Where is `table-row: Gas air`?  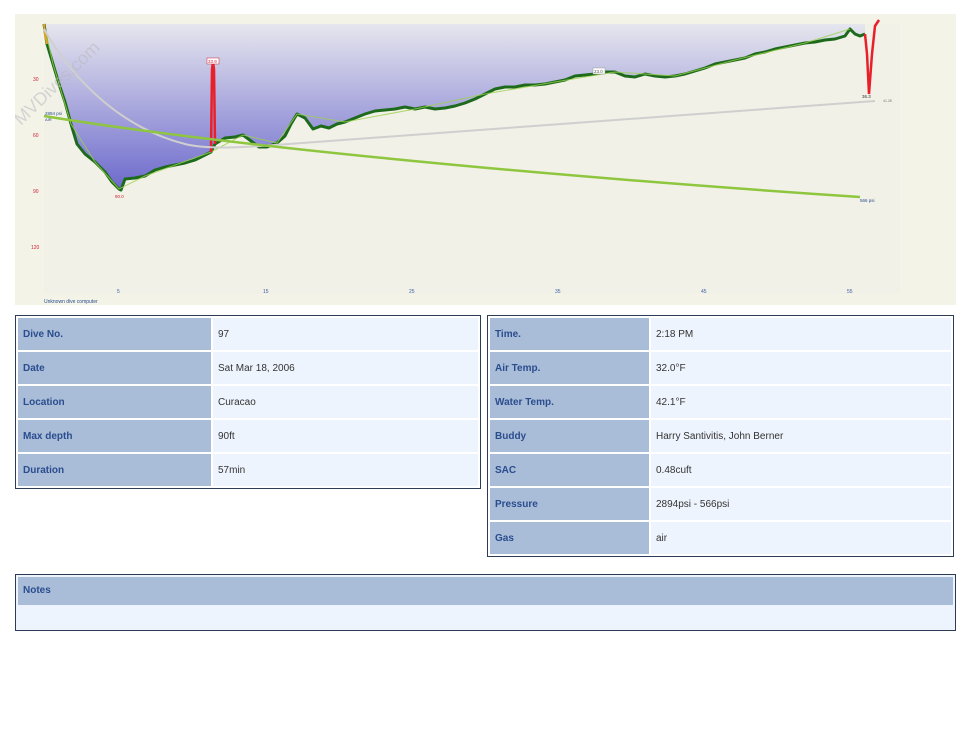
table-row: Gas air is located at coordinates (720, 538).